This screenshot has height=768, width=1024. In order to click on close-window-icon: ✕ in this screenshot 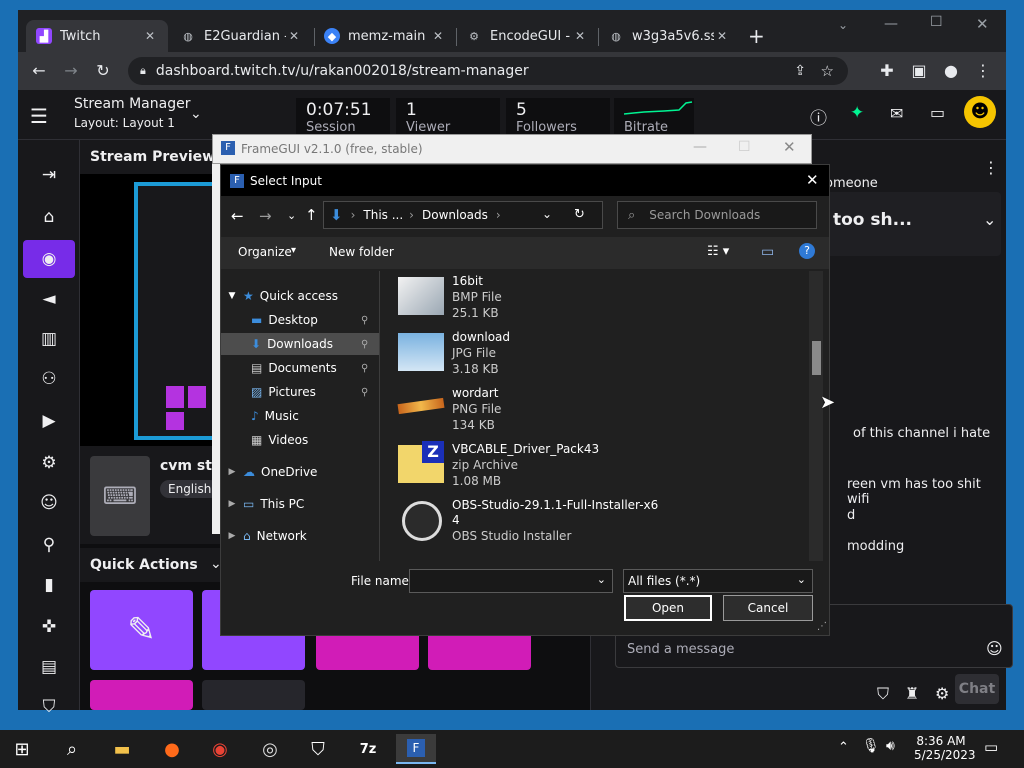, I will do `click(982, 24)`.